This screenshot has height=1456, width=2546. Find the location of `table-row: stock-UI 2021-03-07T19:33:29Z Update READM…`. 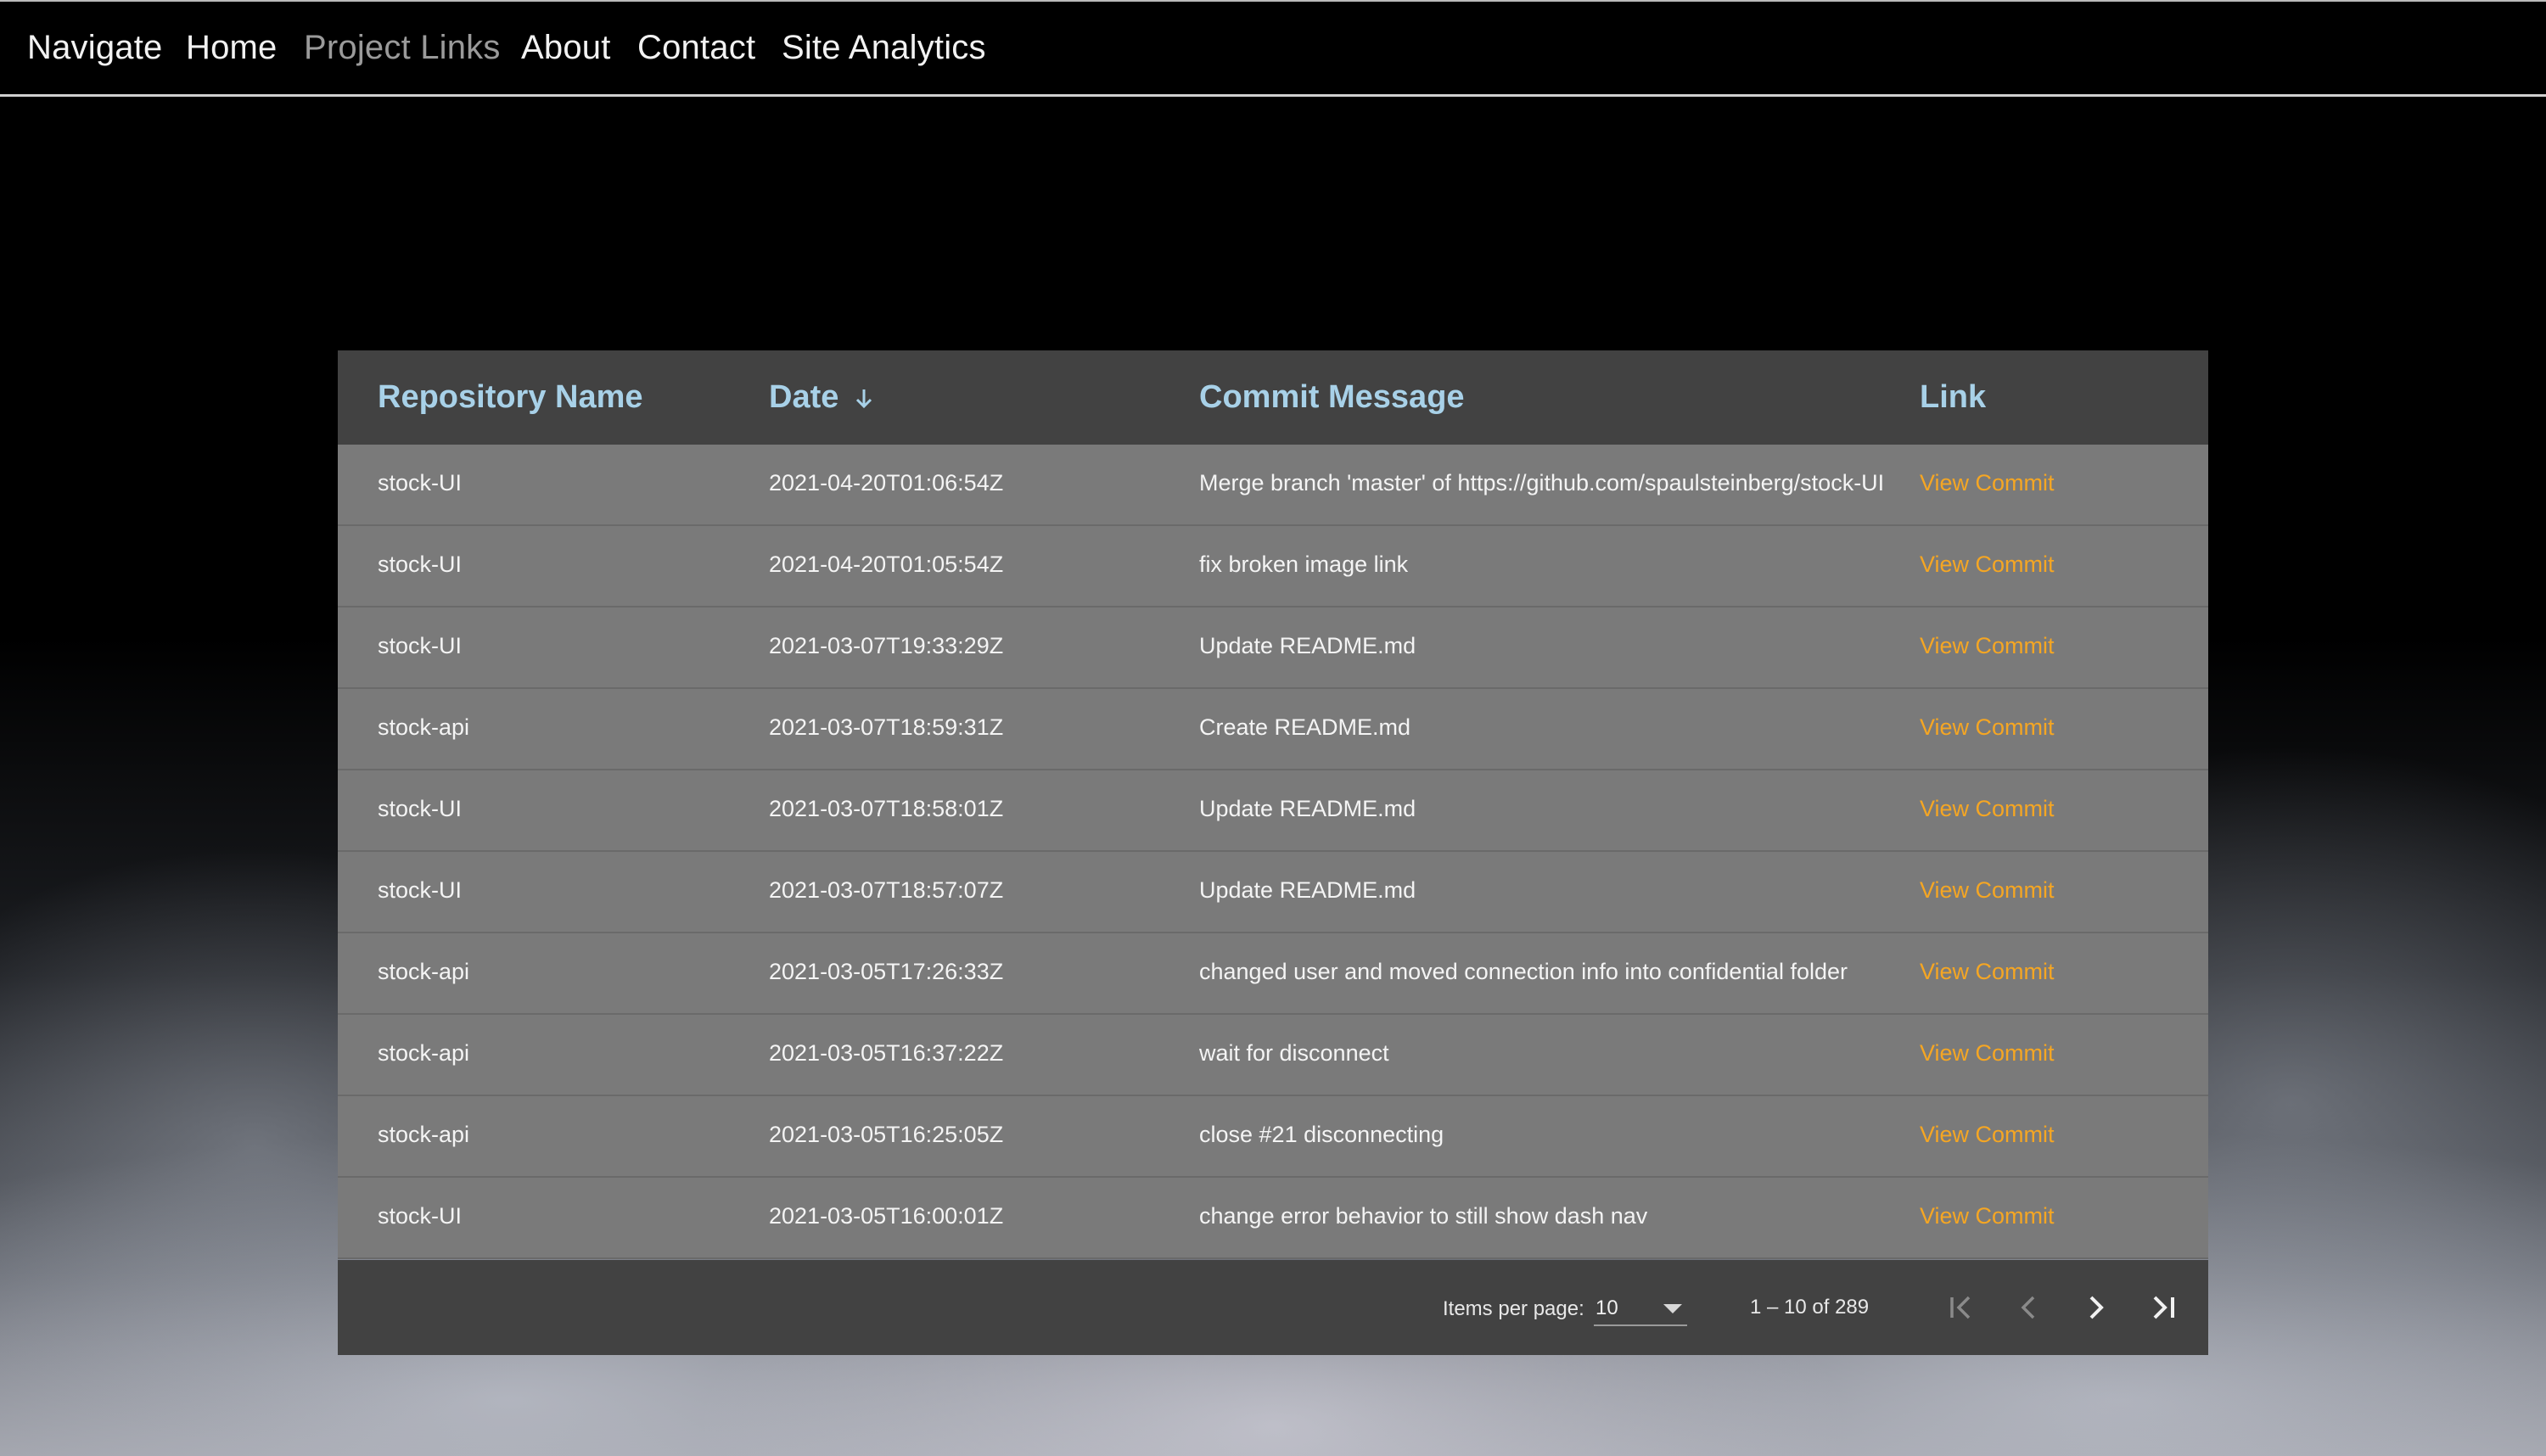

table-row: stock-UI 2021-03-07T19:33:29Z Update READM… is located at coordinates (1273, 648).